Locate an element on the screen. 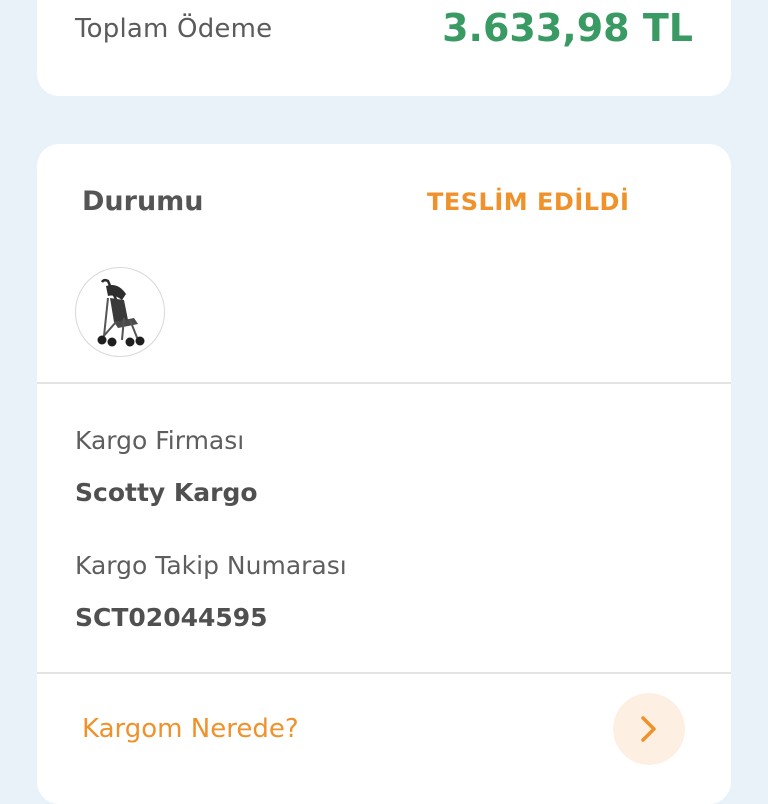  tracking-number-label: Kargo Takip Numarası is located at coordinates (211, 565).